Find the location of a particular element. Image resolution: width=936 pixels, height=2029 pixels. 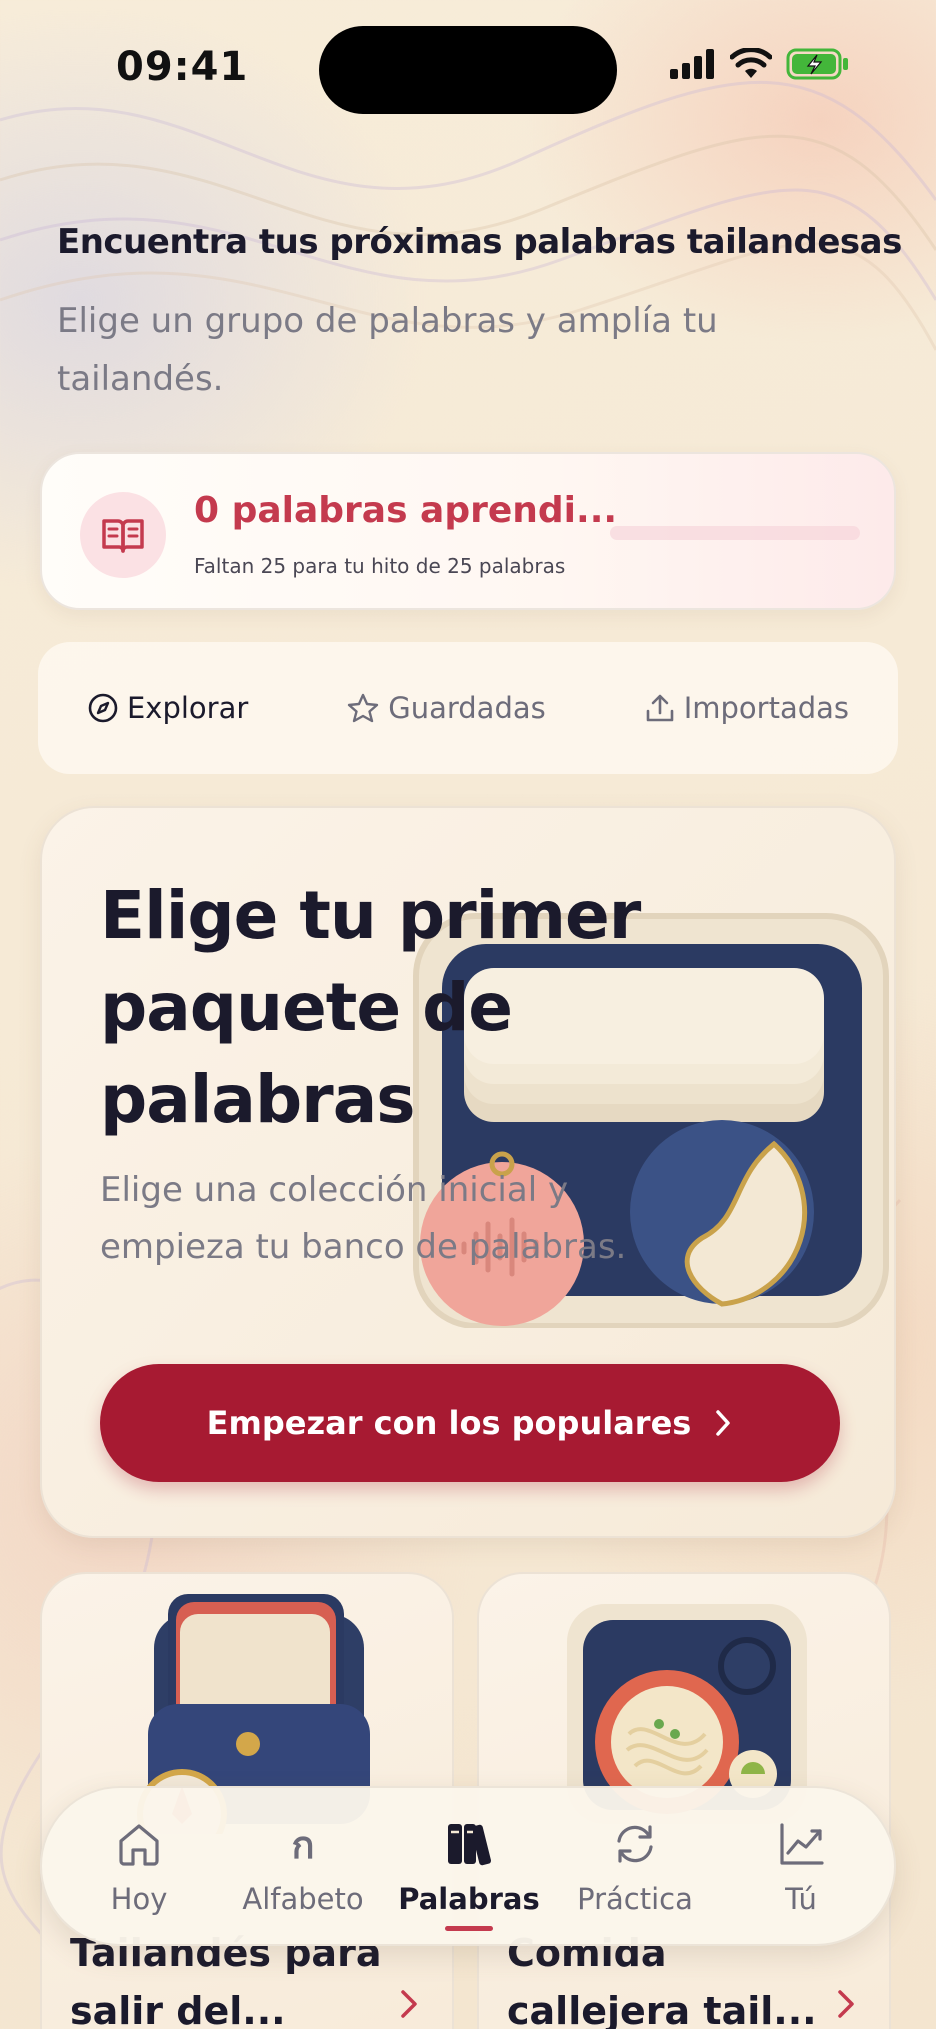

upload-icon is located at coordinates (660, 708).